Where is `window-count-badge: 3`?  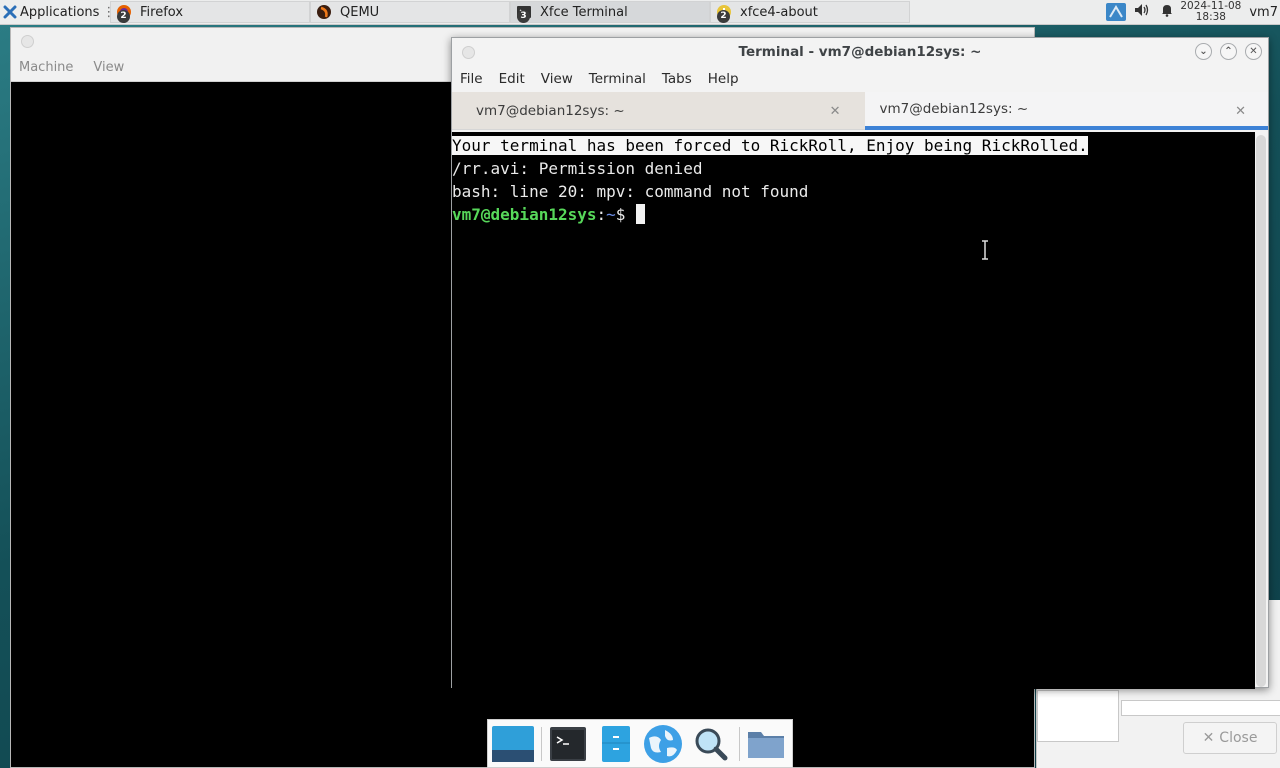
window-count-badge: 3 is located at coordinates (523, 16).